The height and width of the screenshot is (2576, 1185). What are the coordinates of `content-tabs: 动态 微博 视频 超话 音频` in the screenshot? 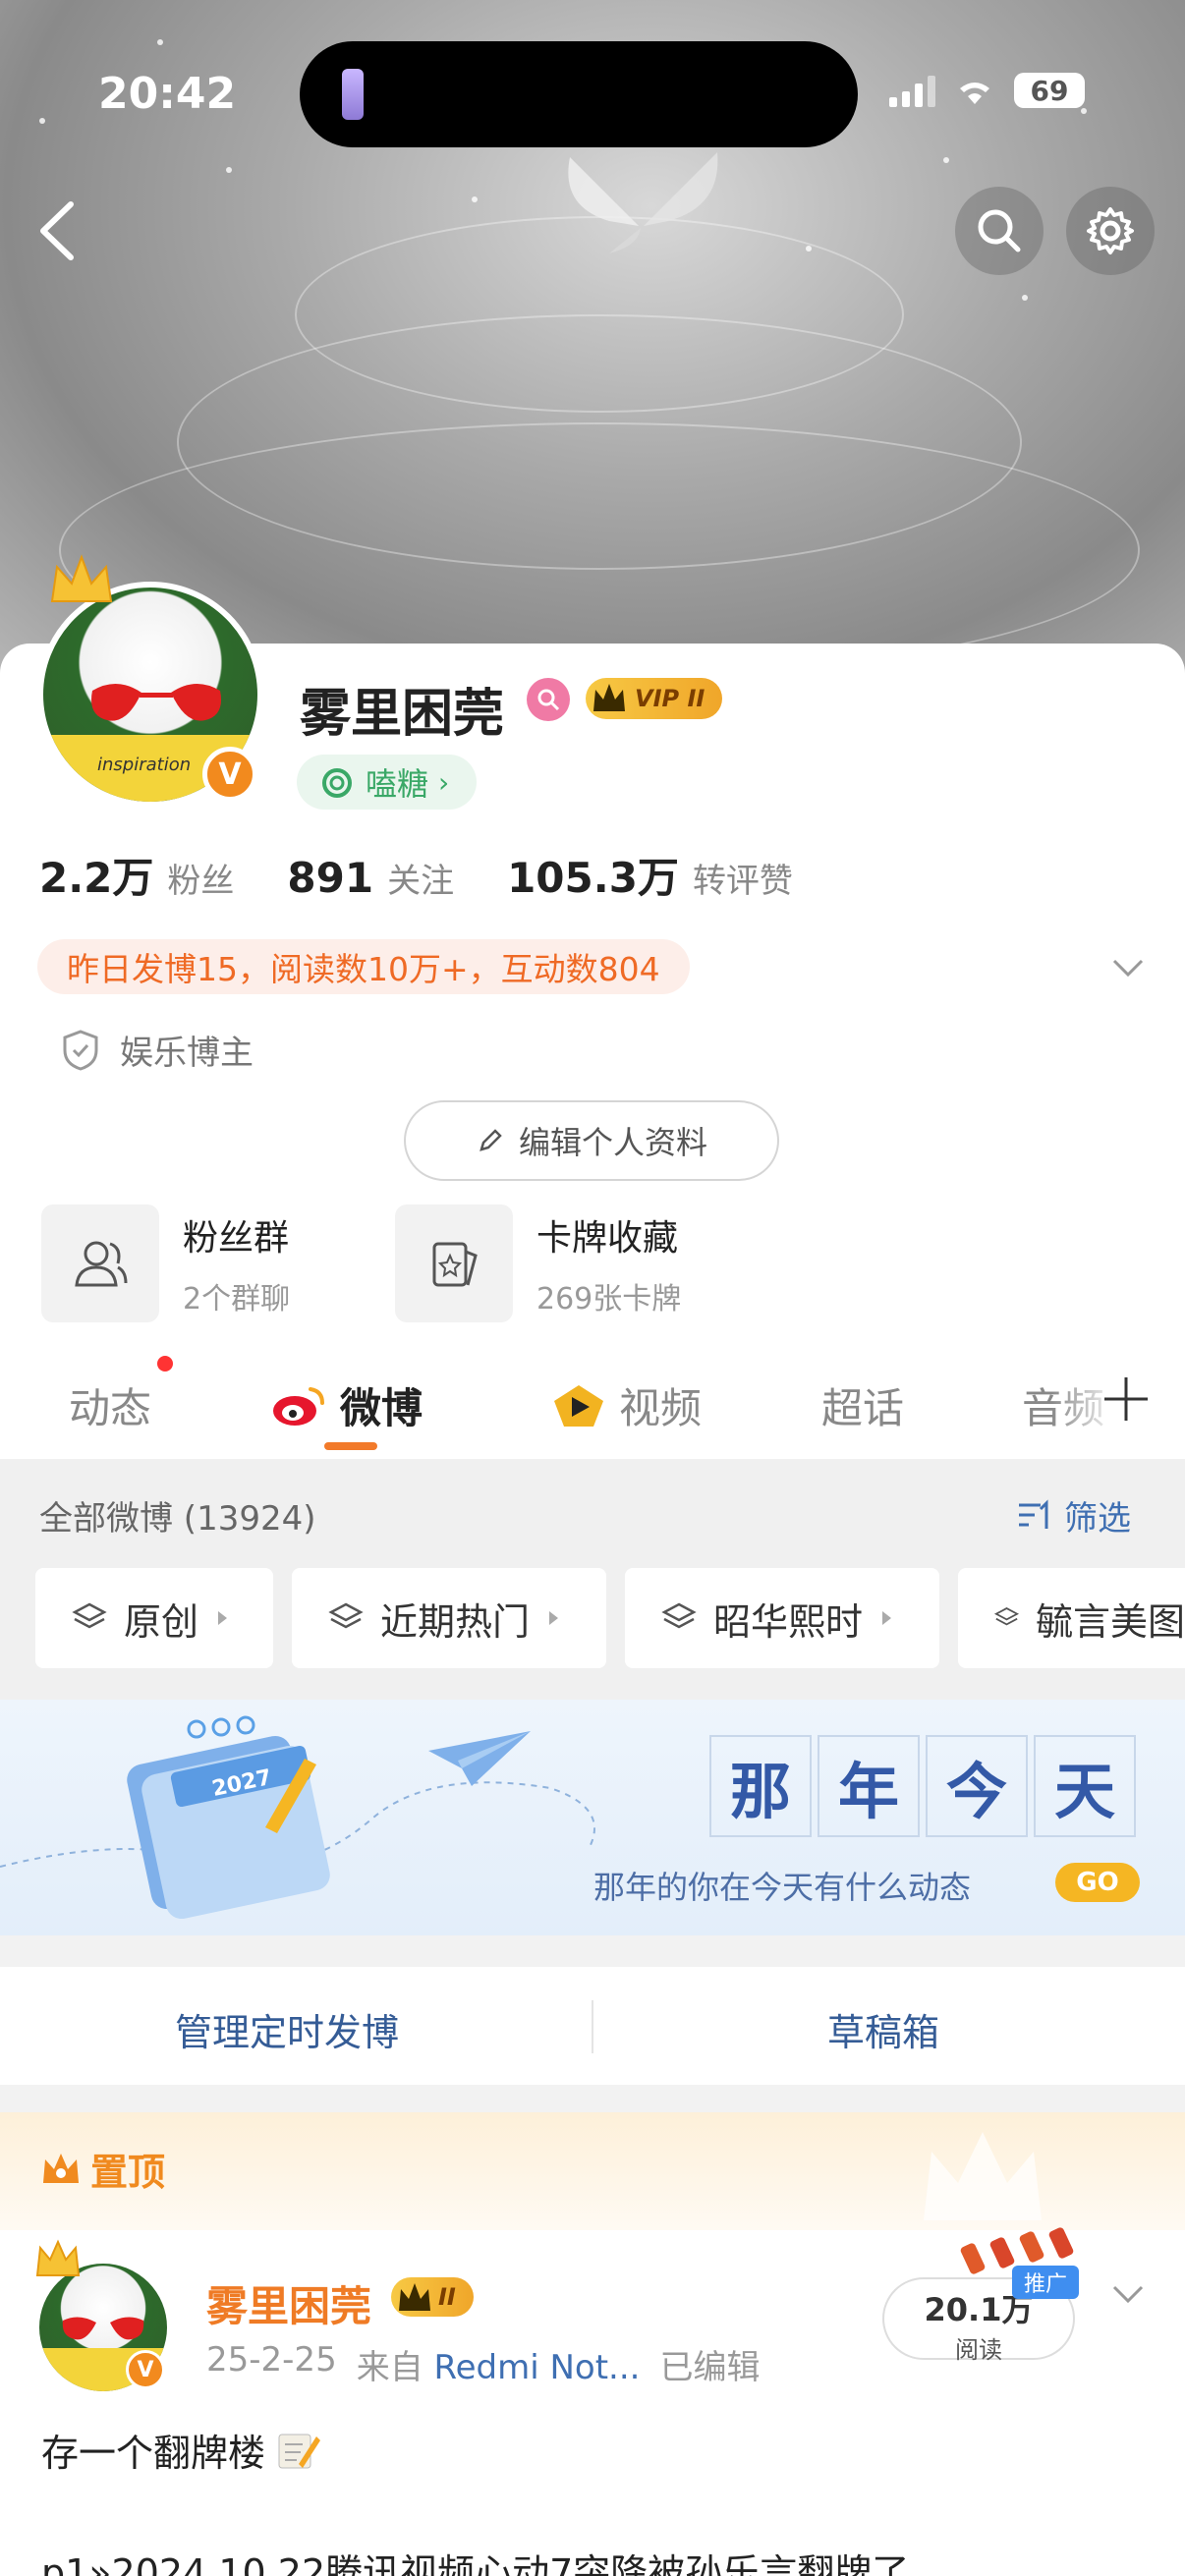 It's located at (592, 1407).